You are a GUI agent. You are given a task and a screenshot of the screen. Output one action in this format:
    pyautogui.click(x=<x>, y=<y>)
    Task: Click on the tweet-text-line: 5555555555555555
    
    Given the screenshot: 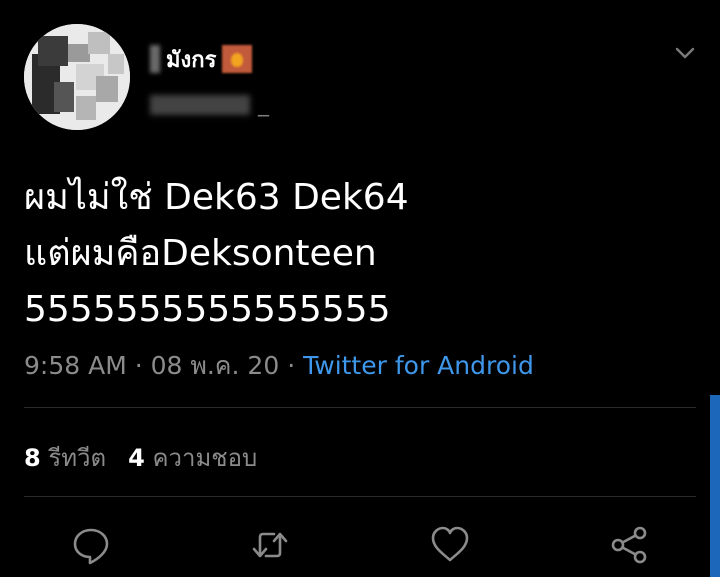 What is the action you would take?
    pyautogui.click(x=207, y=309)
    